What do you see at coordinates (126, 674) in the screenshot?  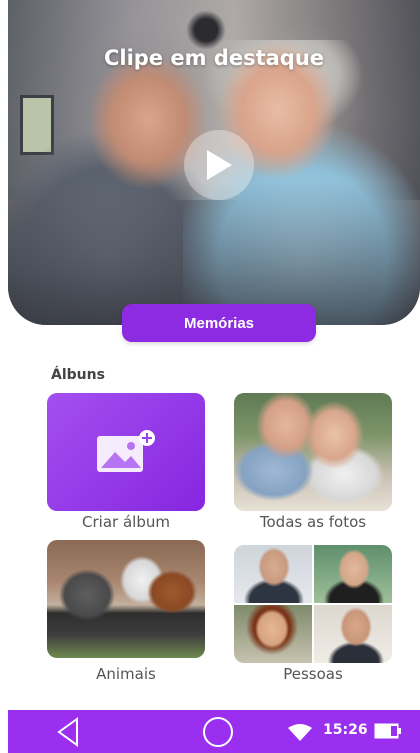 I see `animals-album-label: Animais` at bounding box center [126, 674].